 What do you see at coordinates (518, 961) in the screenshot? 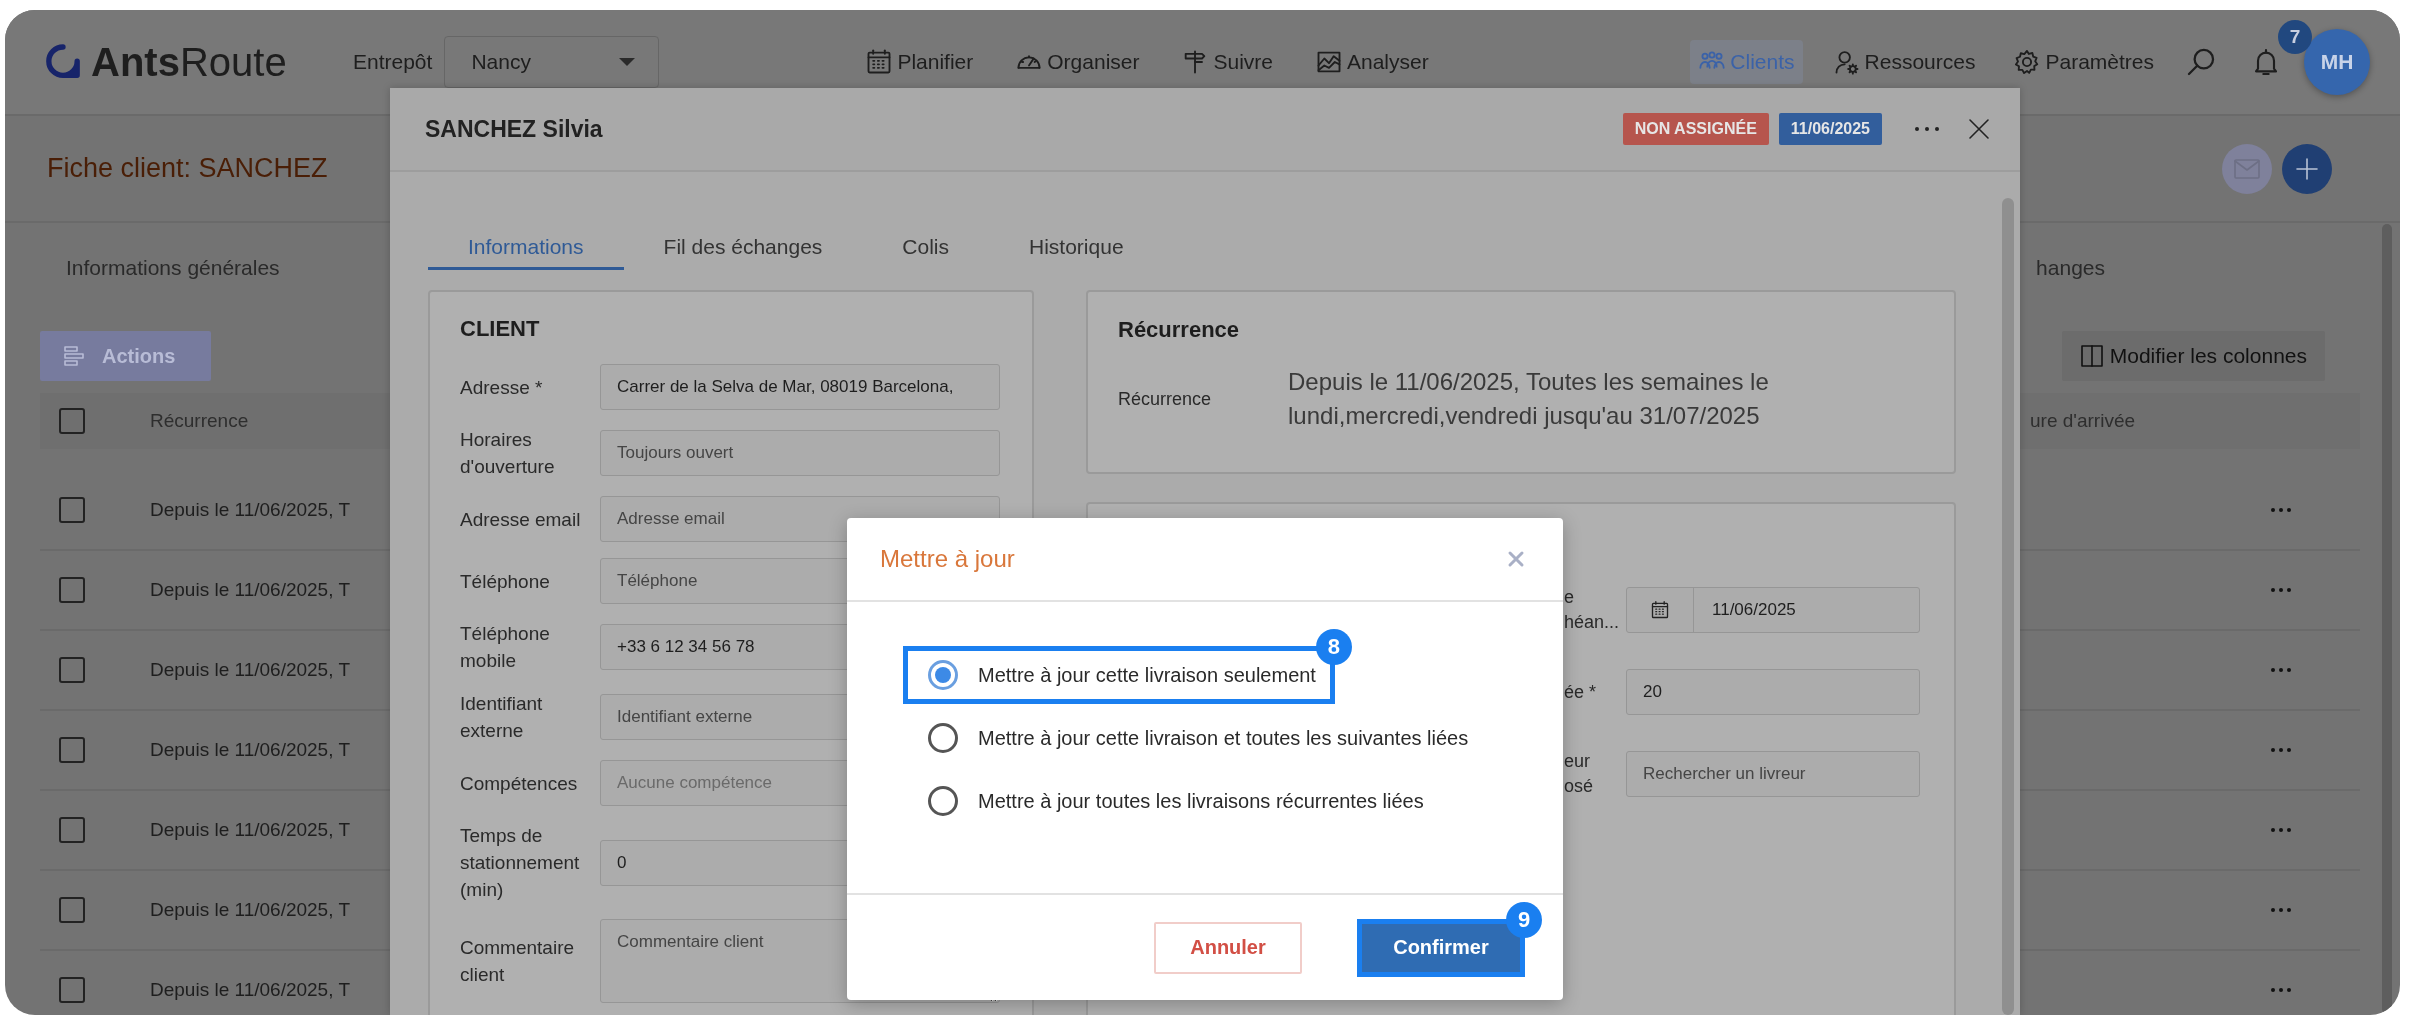
I see `field-label: Commentaire client` at bounding box center [518, 961].